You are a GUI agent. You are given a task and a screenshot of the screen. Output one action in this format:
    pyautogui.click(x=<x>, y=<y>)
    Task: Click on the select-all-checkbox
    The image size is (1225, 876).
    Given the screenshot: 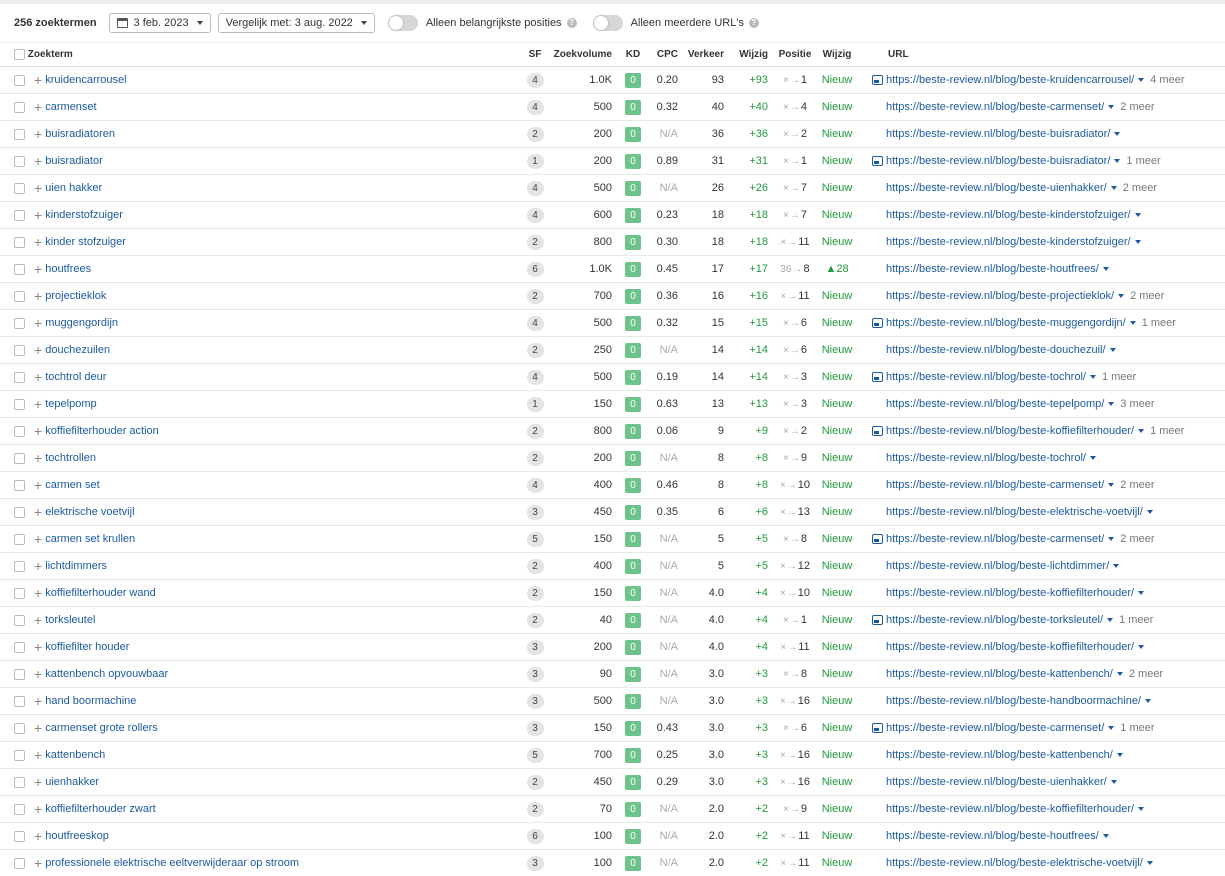 What is the action you would take?
    pyautogui.click(x=19, y=54)
    